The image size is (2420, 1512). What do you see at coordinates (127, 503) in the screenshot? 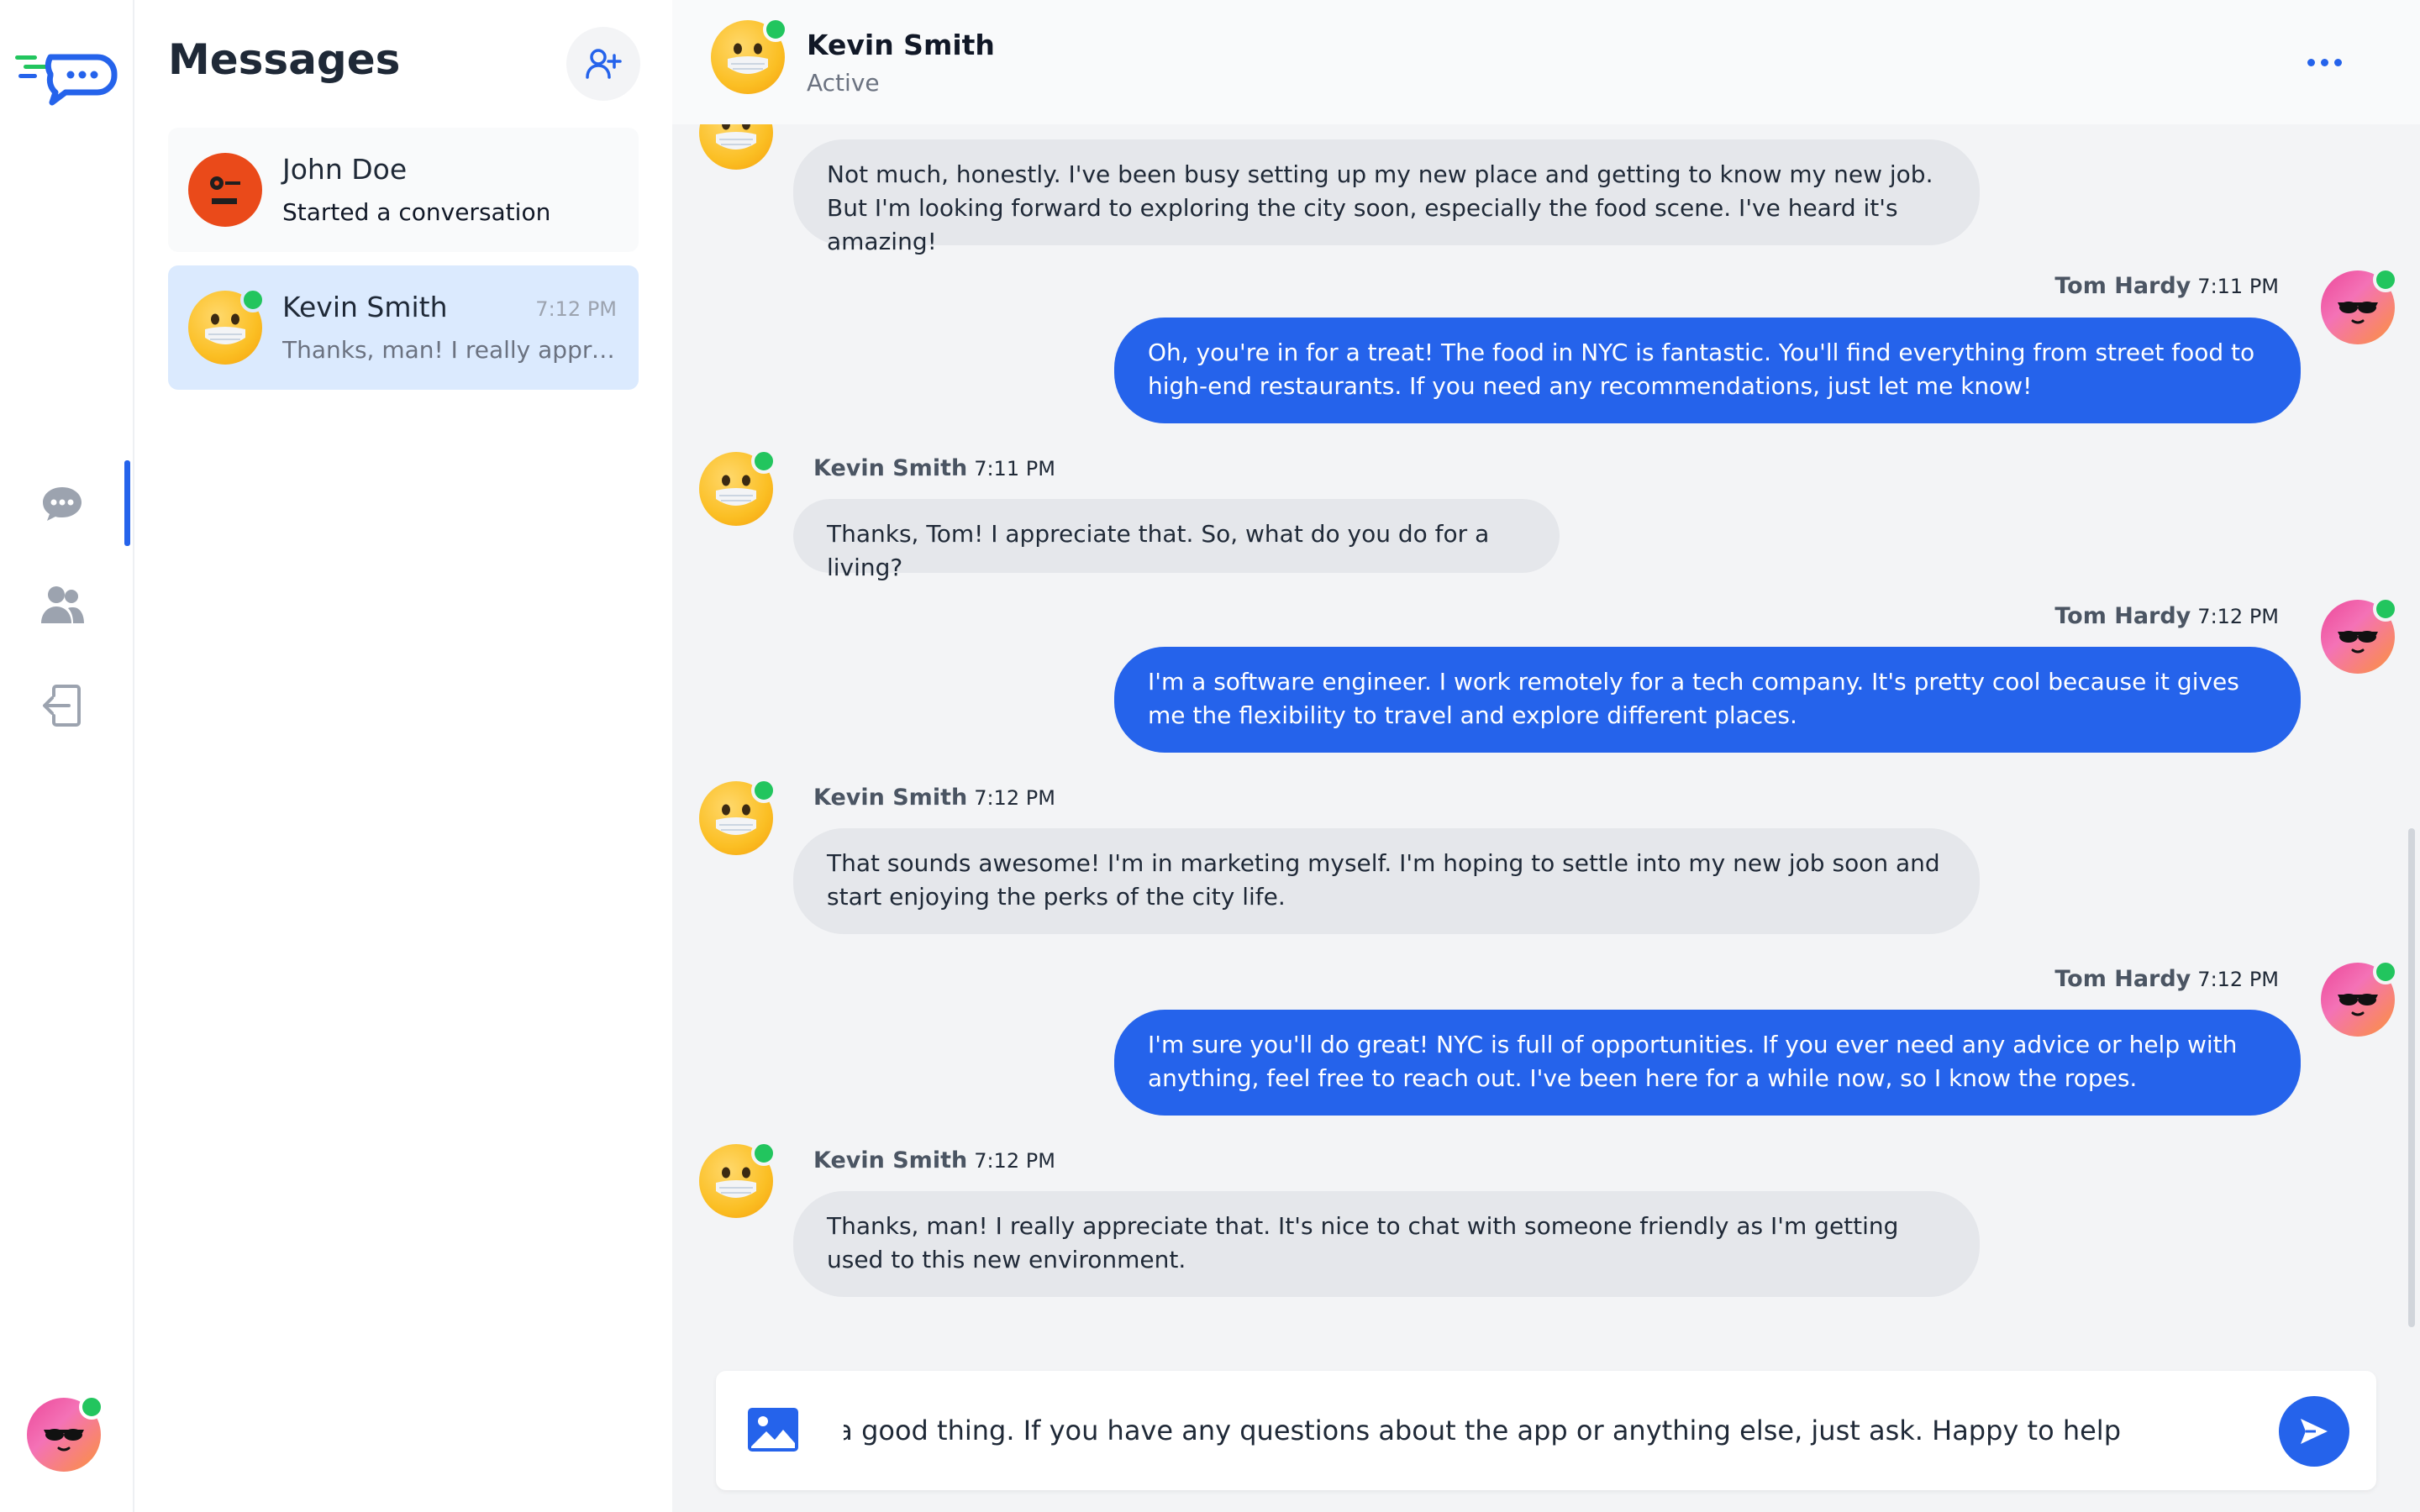
I see `nav-active-indicator` at bounding box center [127, 503].